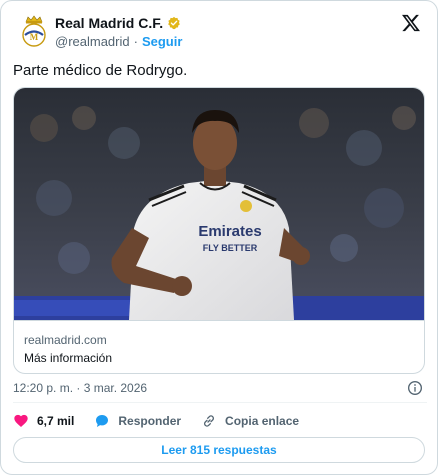 The height and width of the screenshot is (475, 438). Describe the element at coordinates (100, 70) in the screenshot. I see `tweet-text: Parte médico de Rodrygo.` at that location.